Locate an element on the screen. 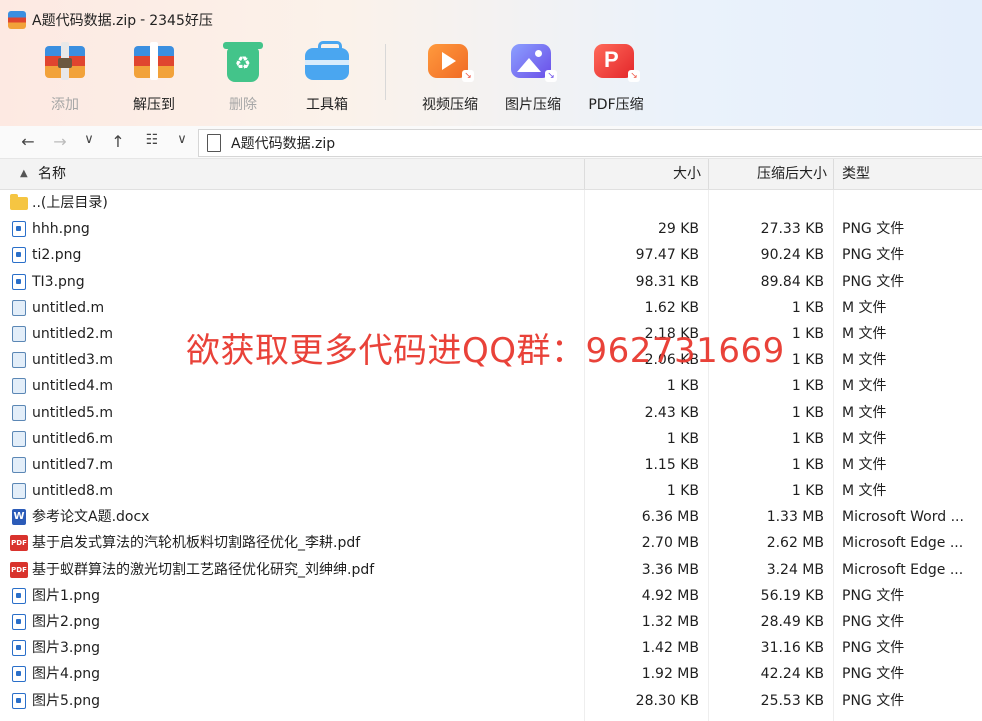 Image resolution: width=982 pixels, height=721 pixels. tools-button: 工具箱 is located at coordinates (327, 75).